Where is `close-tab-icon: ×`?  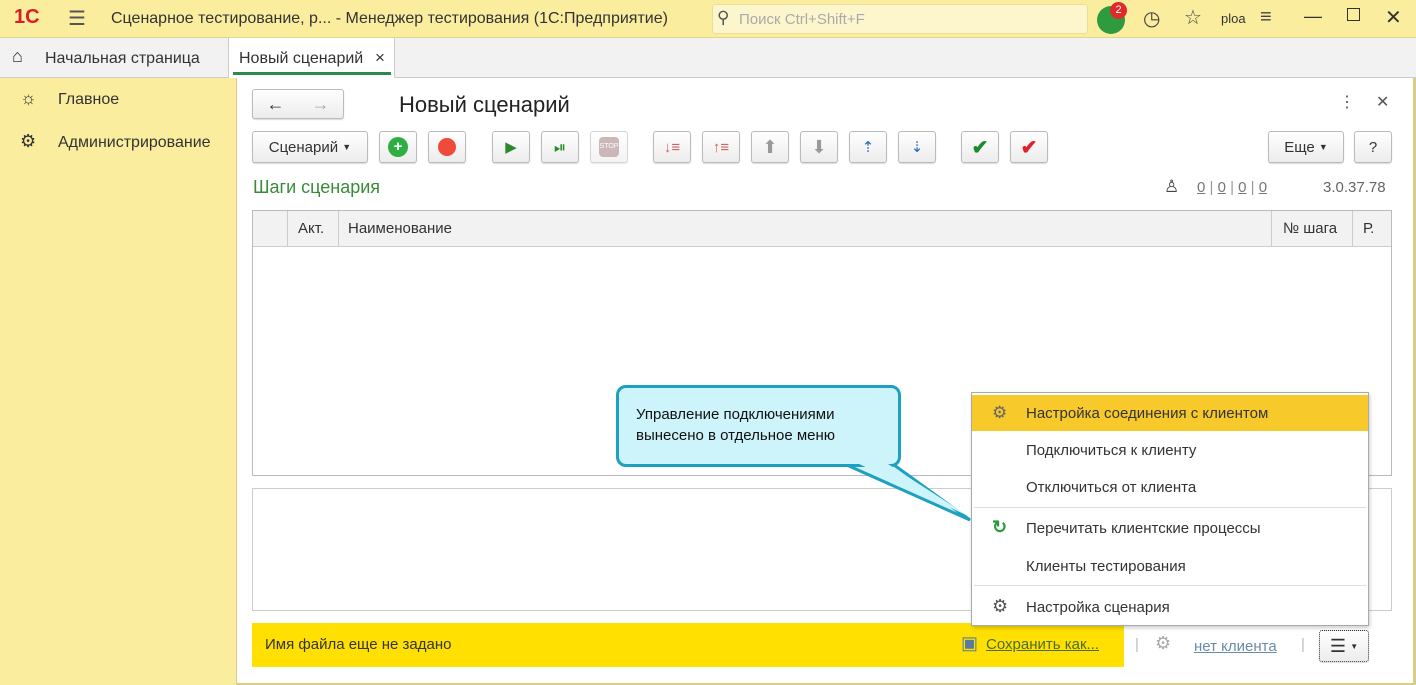
close-tab-icon: × is located at coordinates (380, 58).